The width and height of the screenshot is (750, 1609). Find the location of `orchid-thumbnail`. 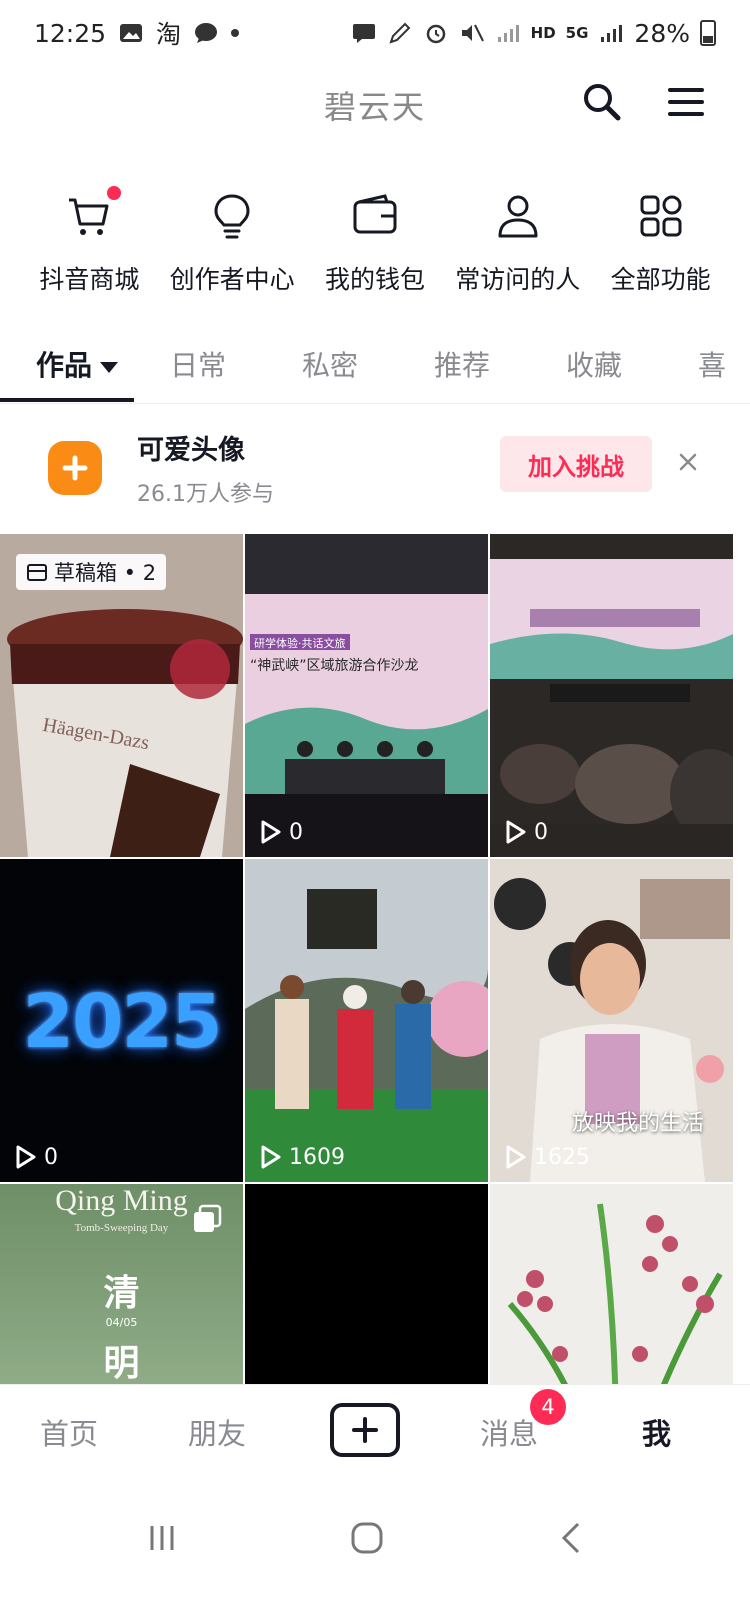

orchid-thumbnail is located at coordinates (611, 1284).